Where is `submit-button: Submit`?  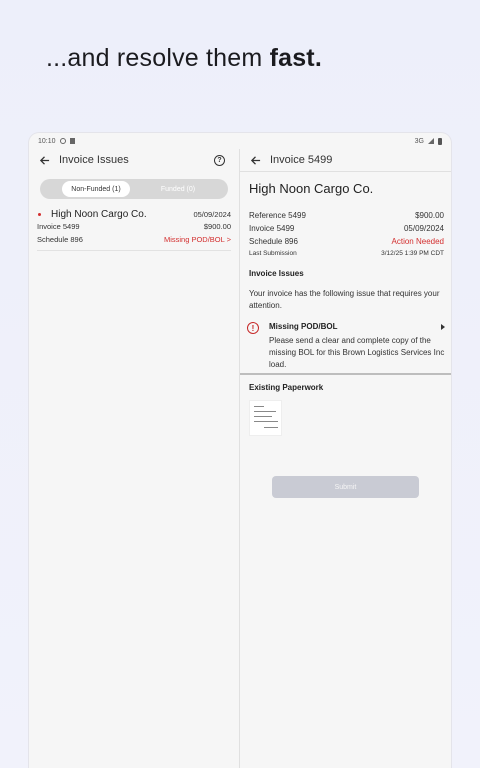
submit-button: Submit is located at coordinates (345, 487).